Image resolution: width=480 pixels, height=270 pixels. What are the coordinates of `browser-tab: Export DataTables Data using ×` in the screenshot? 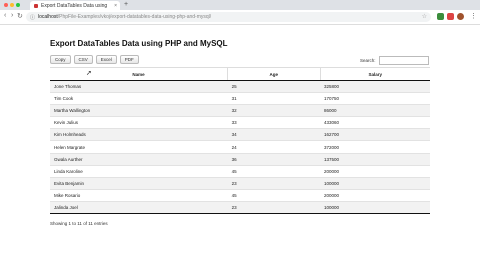 It's located at (75, 5).